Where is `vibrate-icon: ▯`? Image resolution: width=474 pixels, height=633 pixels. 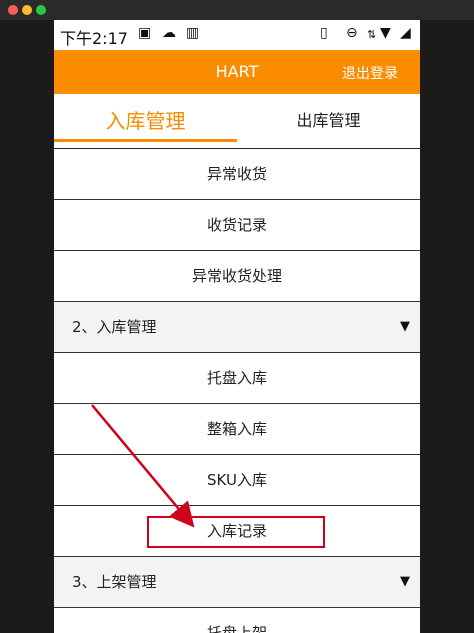 vibrate-icon: ▯ is located at coordinates (324, 33).